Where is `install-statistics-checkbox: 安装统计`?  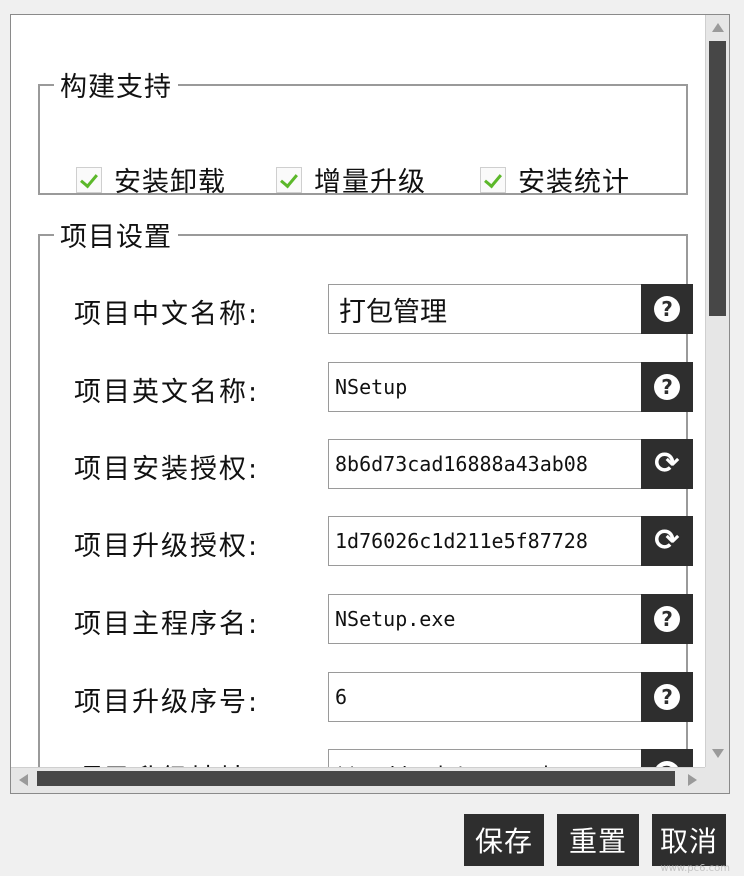
install-statistics-checkbox: 安装统计 is located at coordinates (555, 179).